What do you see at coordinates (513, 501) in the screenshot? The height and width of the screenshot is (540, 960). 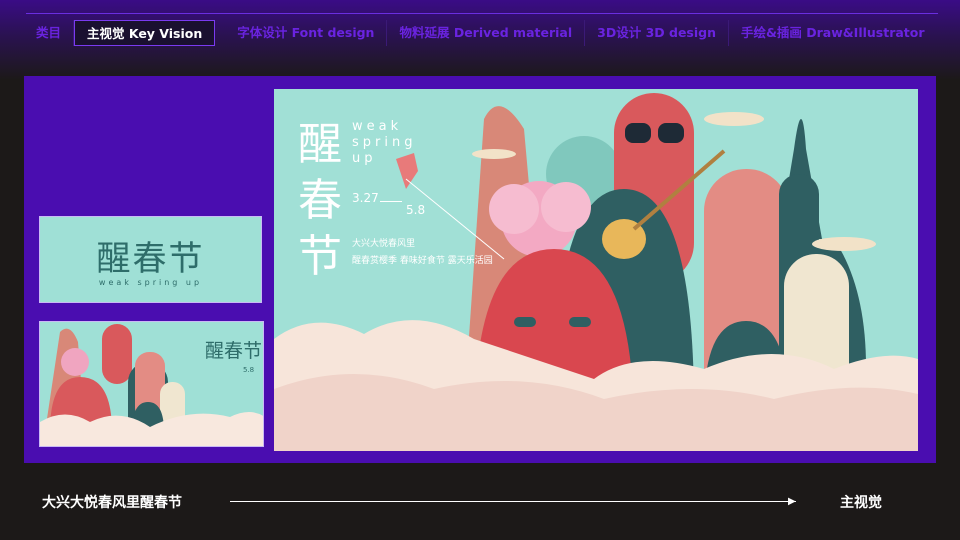 I see `arrow-line` at bounding box center [513, 501].